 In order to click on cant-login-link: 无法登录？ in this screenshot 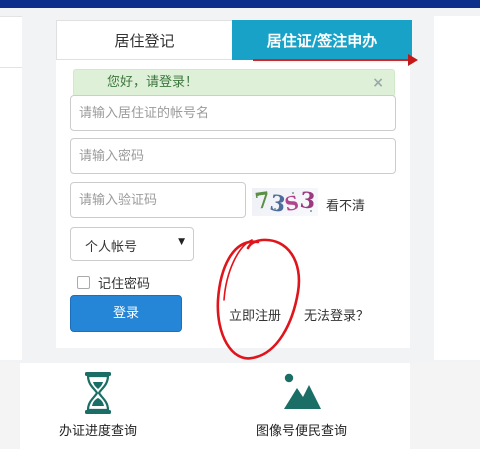, I will do `click(336, 314)`.